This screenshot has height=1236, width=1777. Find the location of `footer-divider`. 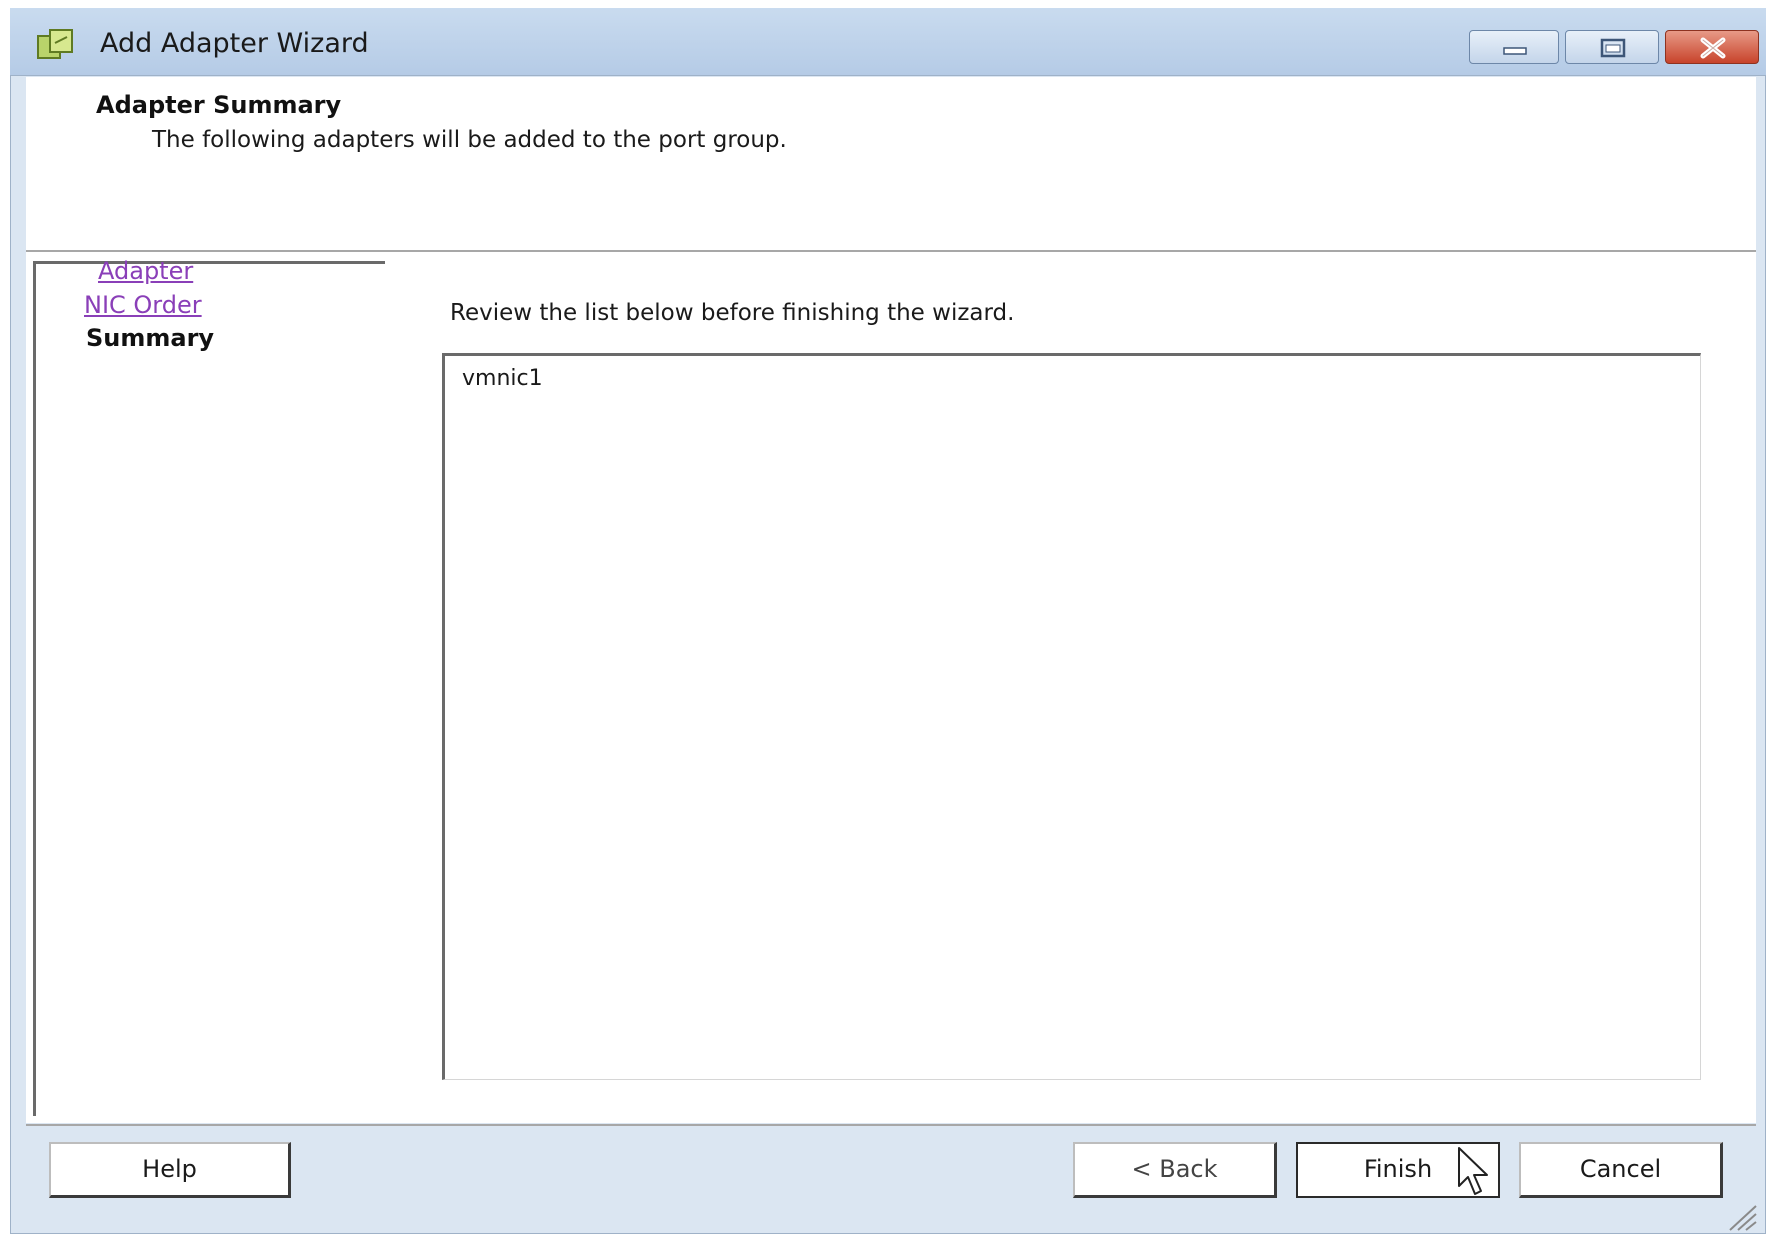

footer-divider is located at coordinates (891, 1125).